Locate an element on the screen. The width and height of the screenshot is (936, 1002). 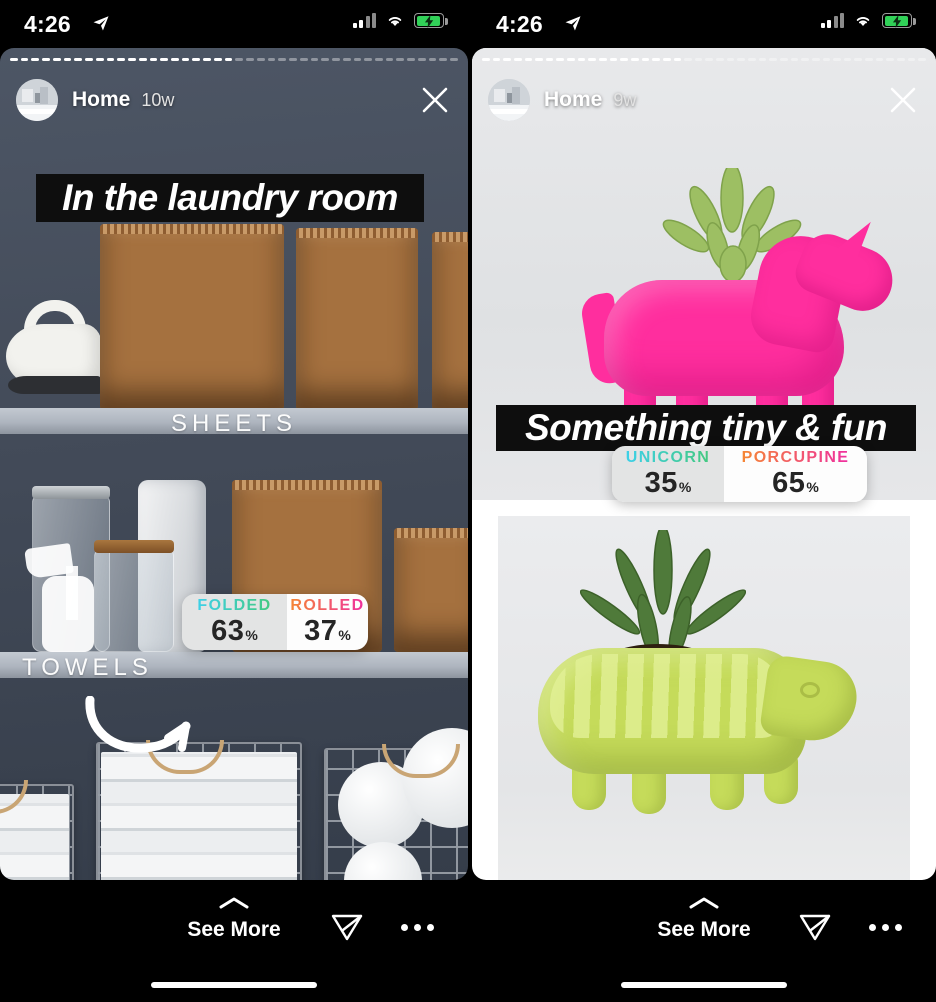
see-more-label: See More is located at coordinates (234, 929).